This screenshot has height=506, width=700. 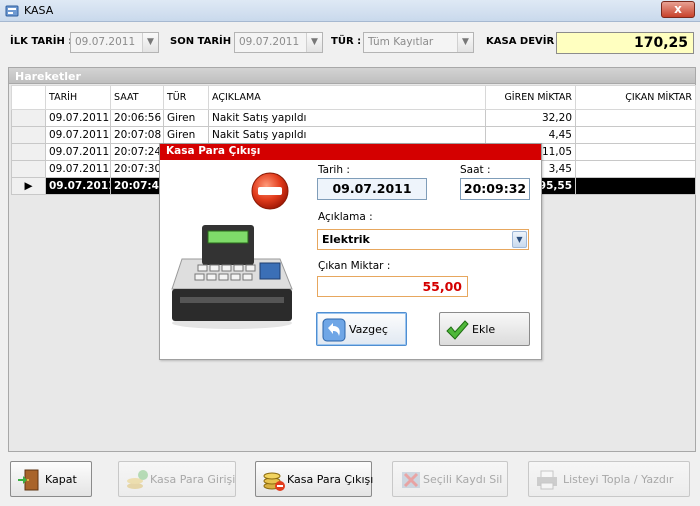 What do you see at coordinates (346, 41) in the screenshot?
I see `tur-label: TÜR :` at bounding box center [346, 41].